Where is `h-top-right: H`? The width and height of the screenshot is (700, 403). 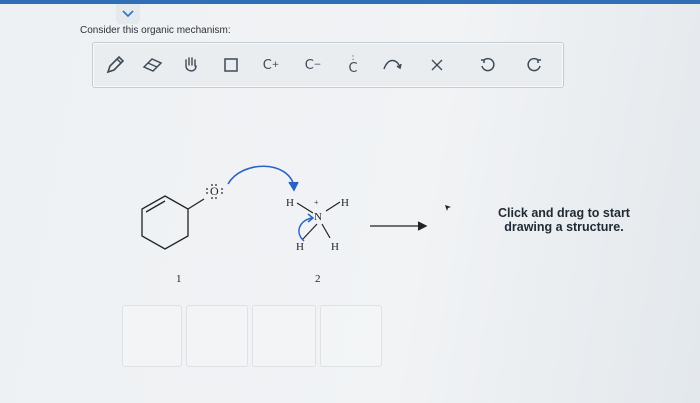 h-top-right: H is located at coordinates (345, 203).